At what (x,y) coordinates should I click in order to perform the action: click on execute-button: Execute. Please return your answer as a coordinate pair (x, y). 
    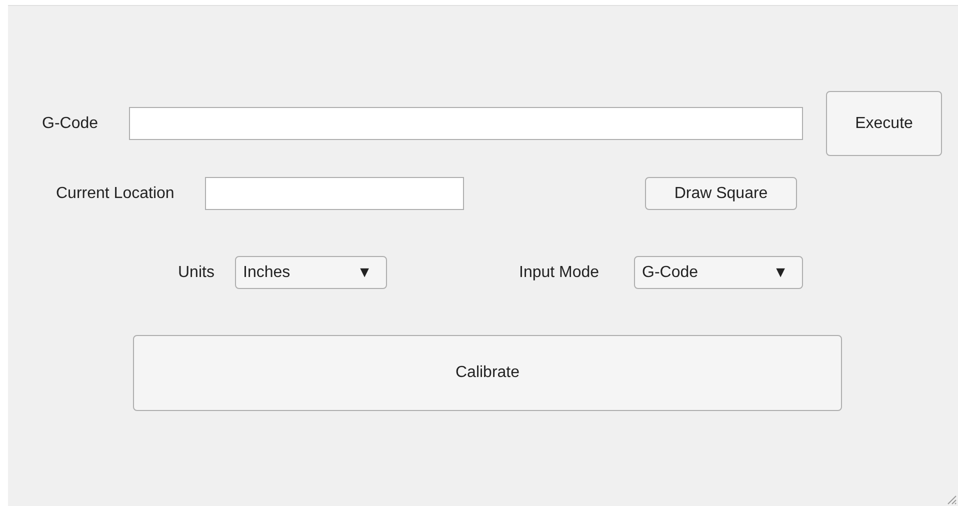
    Looking at the image, I should click on (884, 123).